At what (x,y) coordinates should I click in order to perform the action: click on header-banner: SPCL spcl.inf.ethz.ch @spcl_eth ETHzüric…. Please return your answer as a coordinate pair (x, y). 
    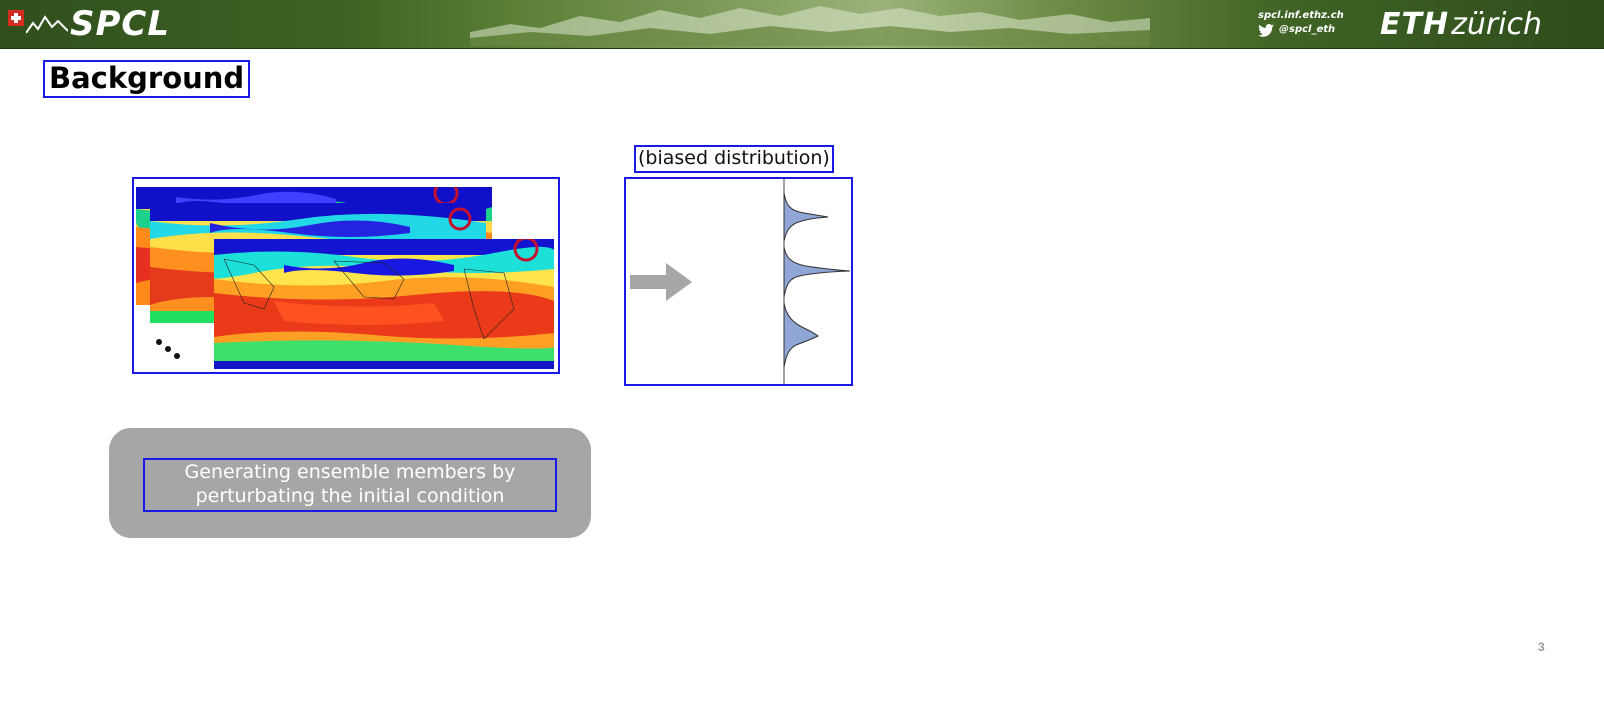
    Looking at the image, I should click on (802, 24).